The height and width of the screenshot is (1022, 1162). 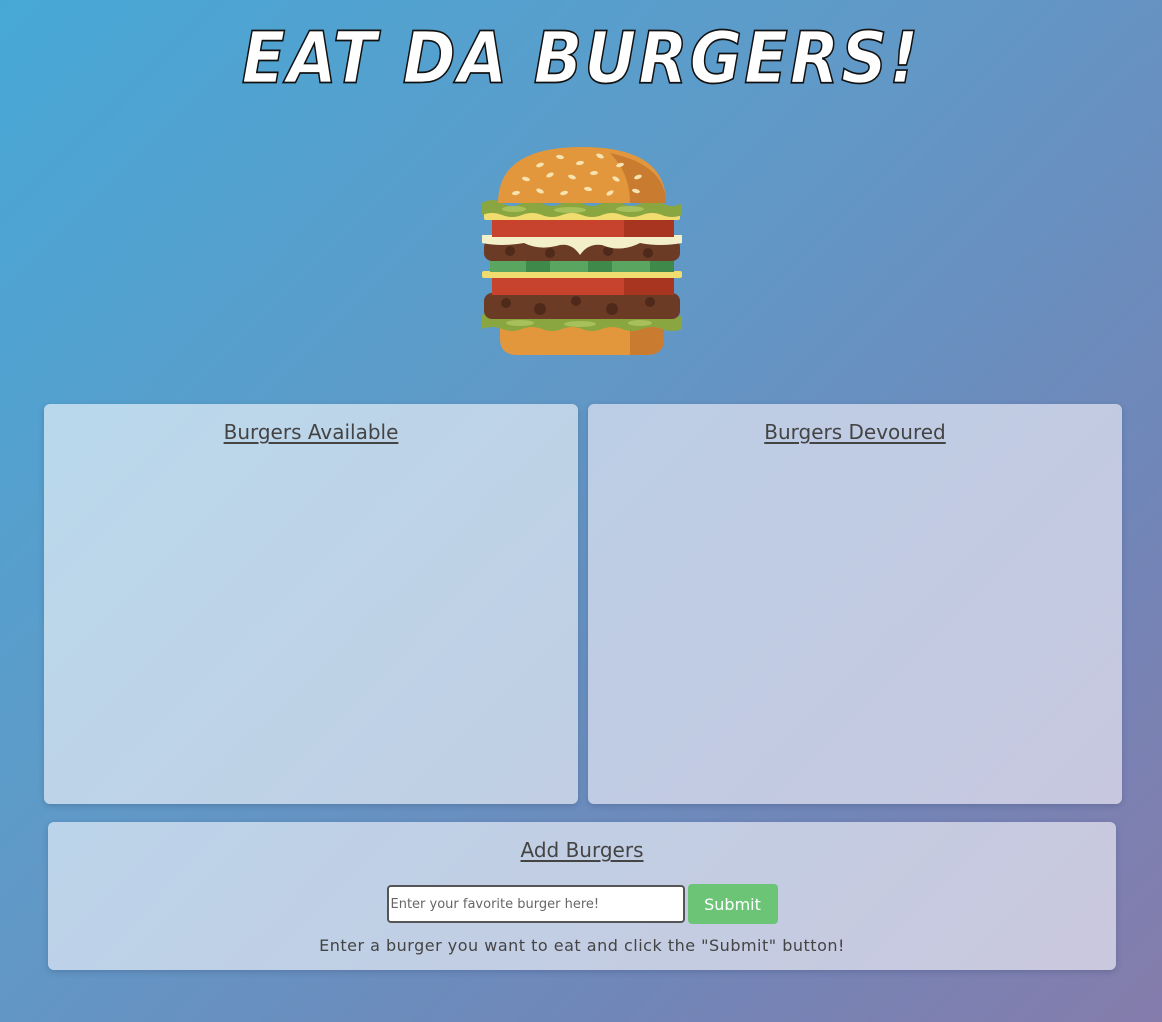 I want to click on page-title: Eat Da Burgers!, so click(x=581, y=59).